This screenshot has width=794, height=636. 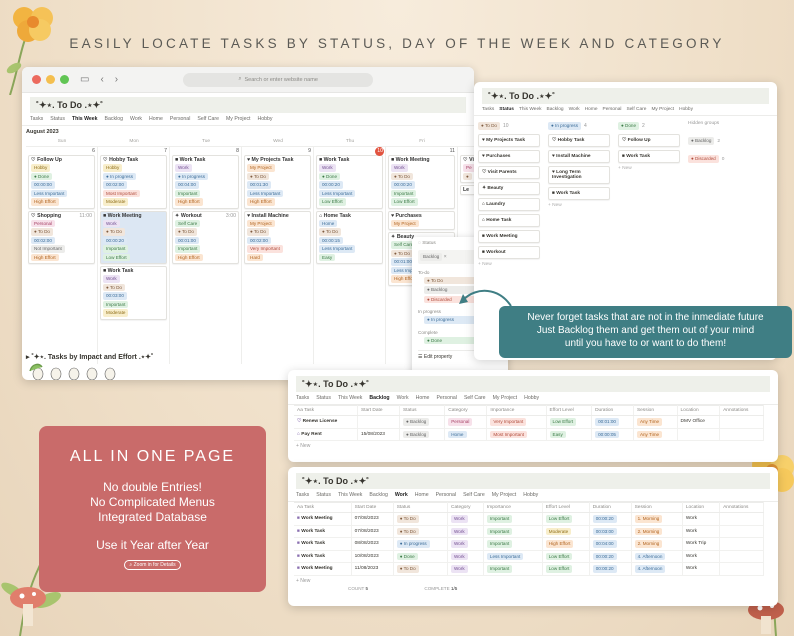 What do you see at coordinates (509, 204) in the screenshot?
I see `board-card: ⌂ Laundry` at bounding box center [509, 204].